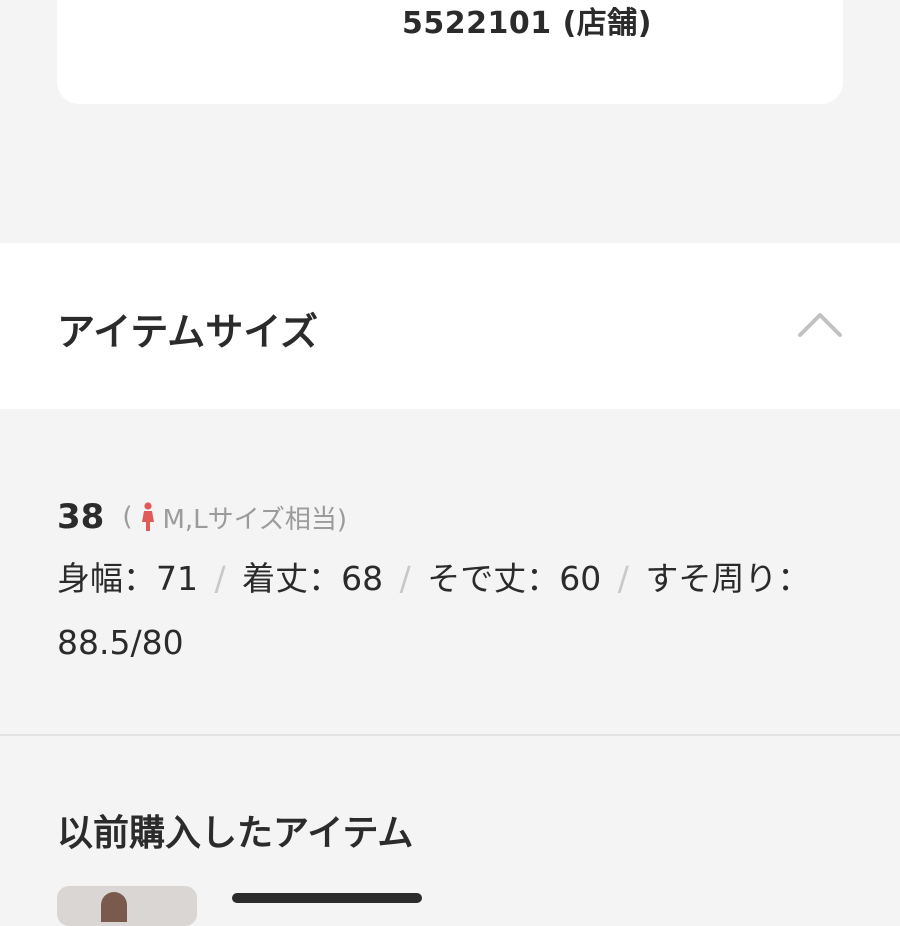  What do you see at coordinates (188, 332) in the screenshot?
I see `item-size-title: アイテムサイズ` at bounding box center [188, 332].